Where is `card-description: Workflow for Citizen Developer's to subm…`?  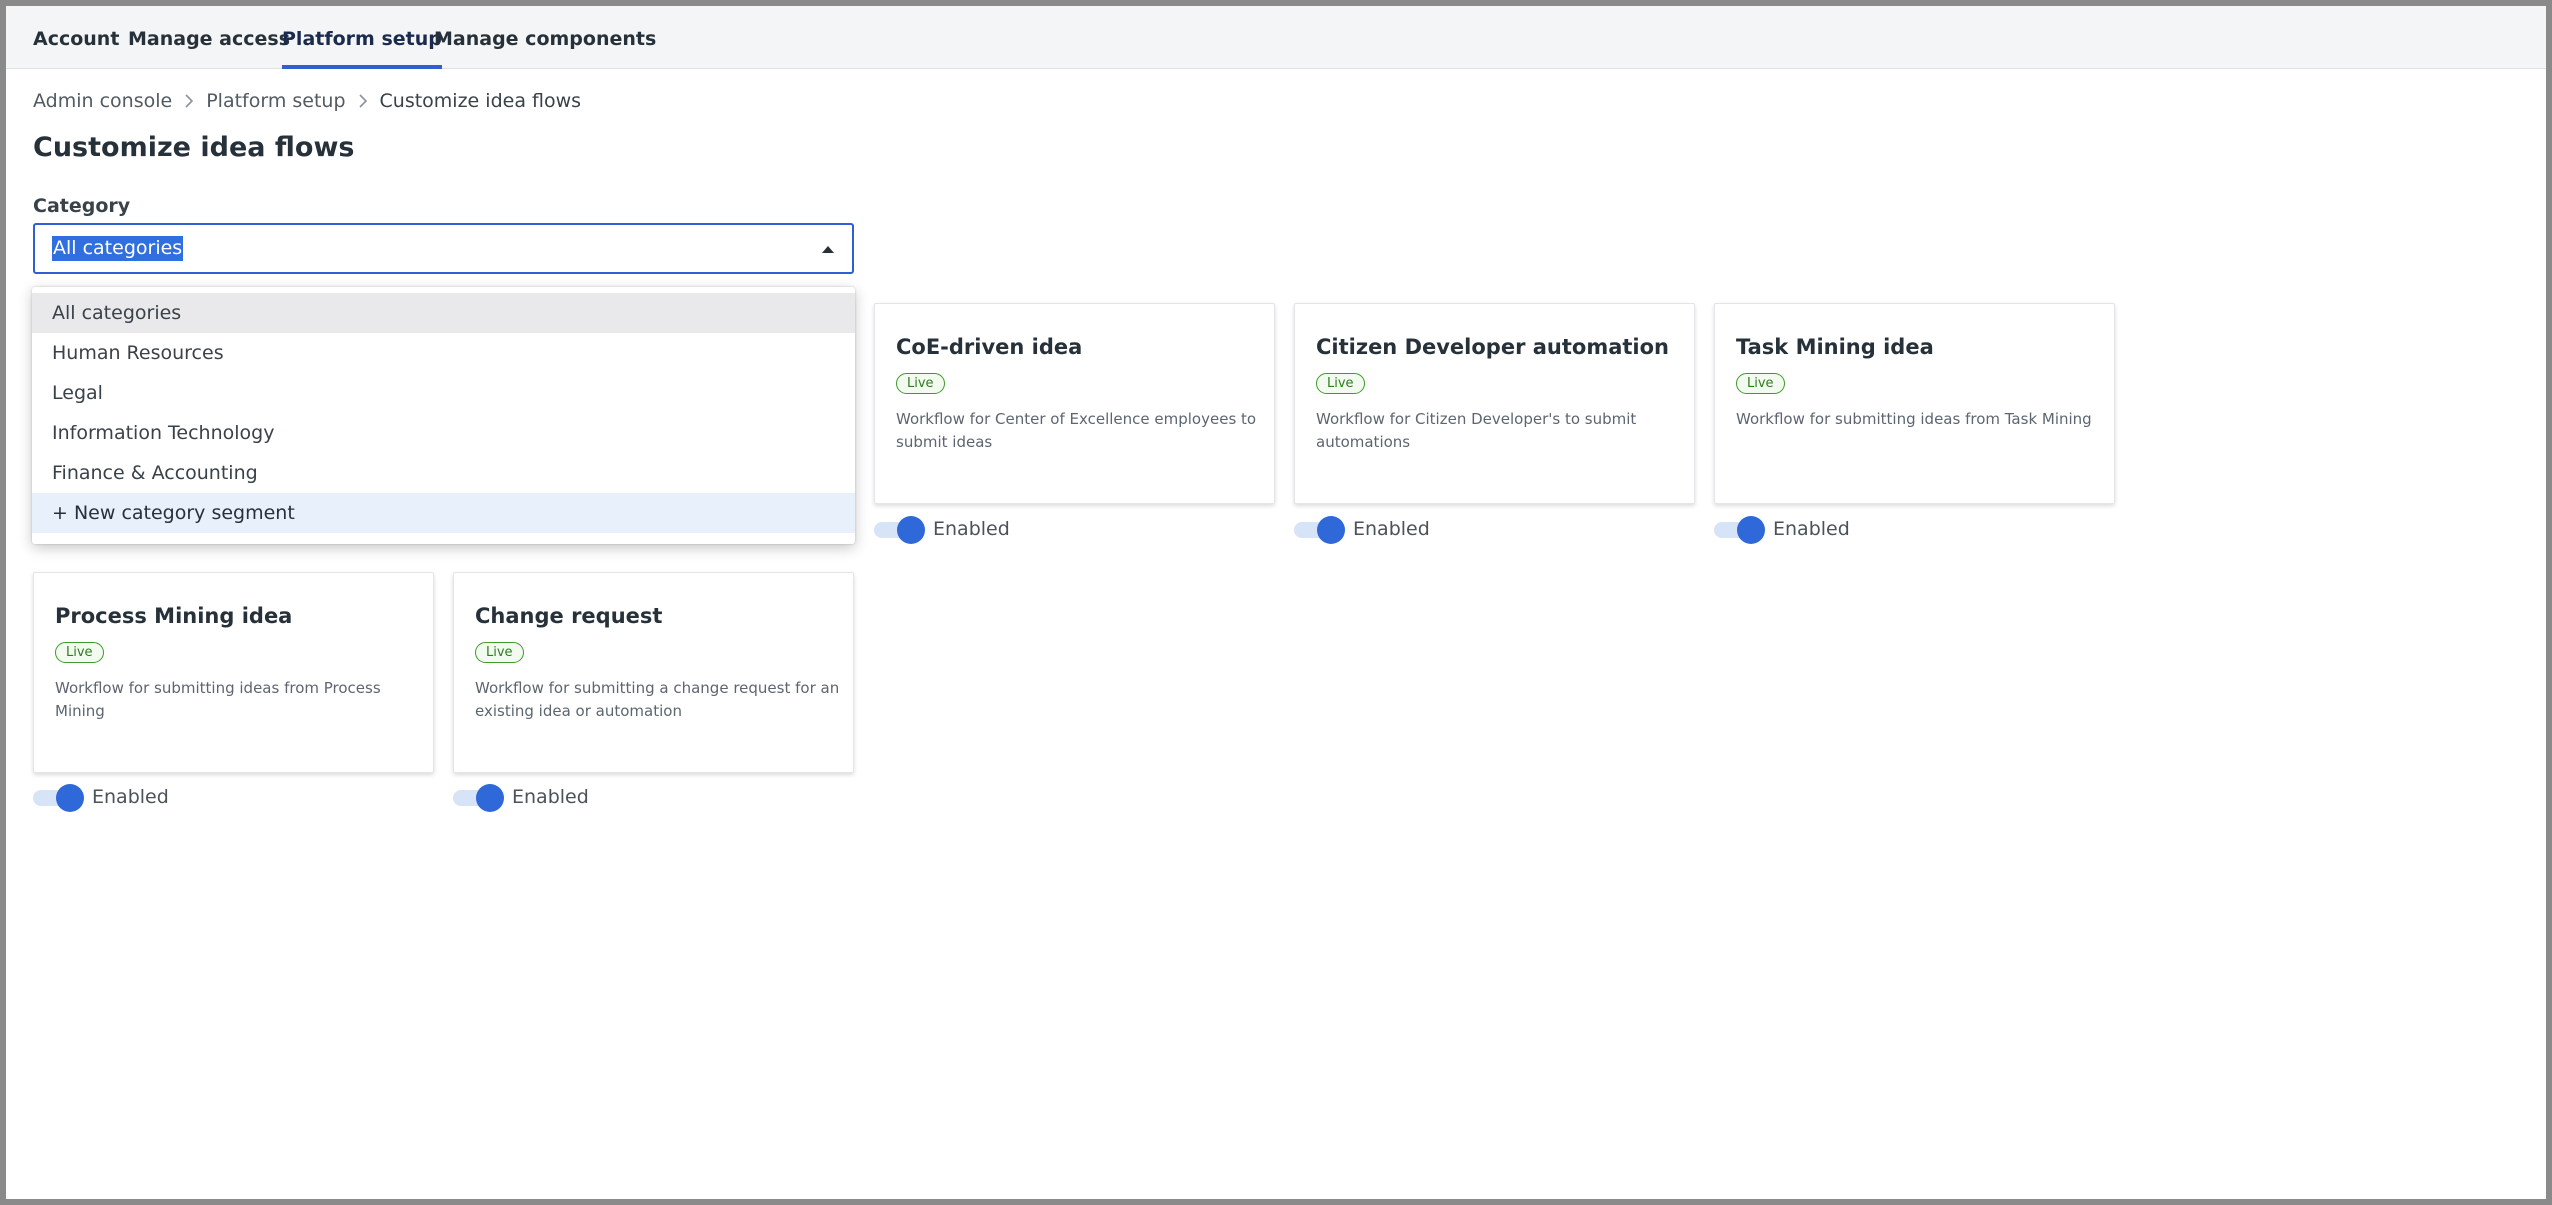
card-description: Workflow for Citizen Developer's to subm… is located at coordinates (1476, 430).